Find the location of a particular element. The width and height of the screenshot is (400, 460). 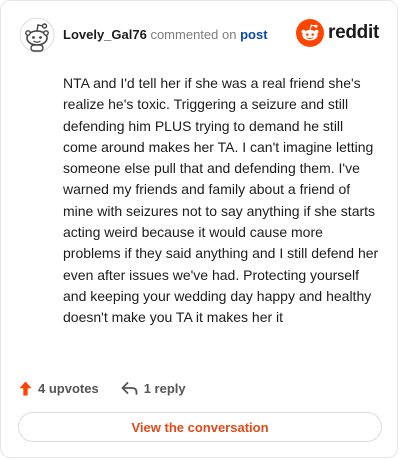

commented-on-label: commented on is located at coordinates (193, 34).